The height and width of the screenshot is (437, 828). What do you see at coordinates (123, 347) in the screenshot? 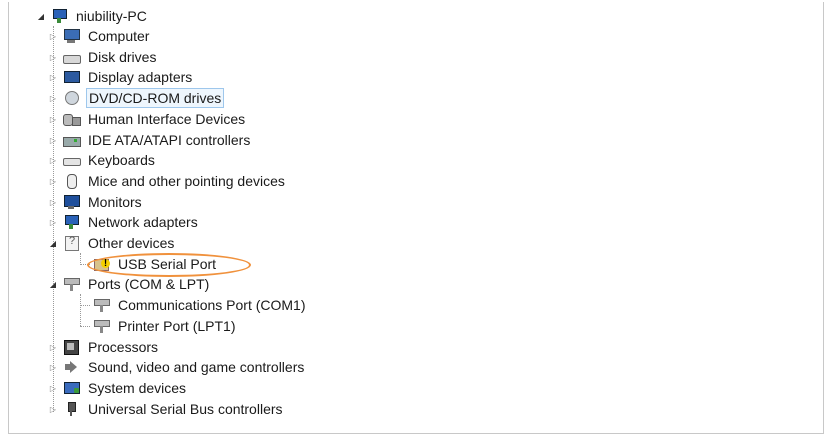
I see `tree-item-label: Processors` at bounding box center [123, 347].